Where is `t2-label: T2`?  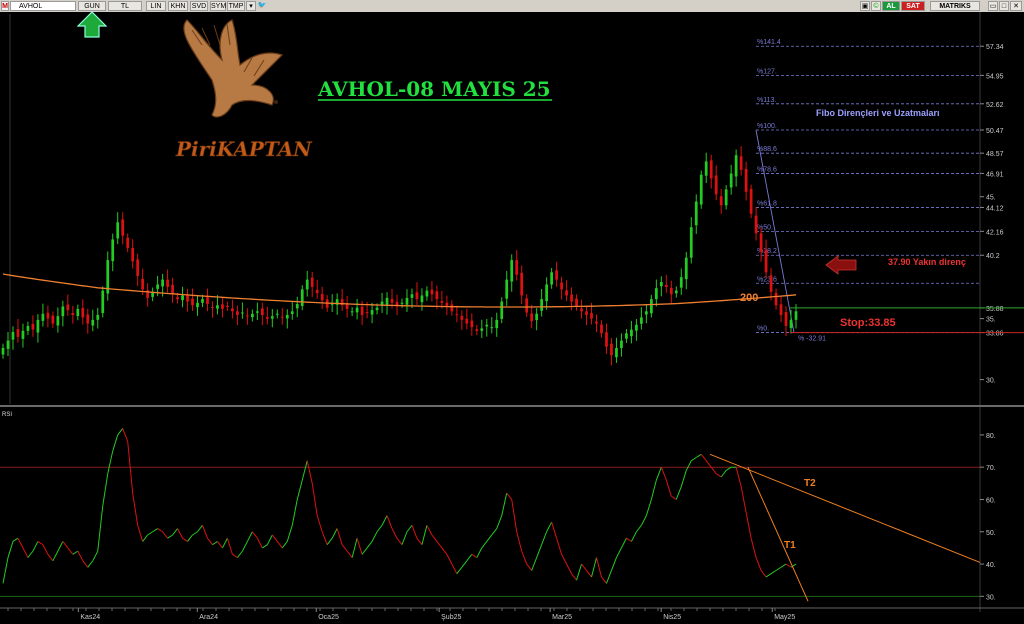 t2-label: T2 is located at coordinates (810, 483).